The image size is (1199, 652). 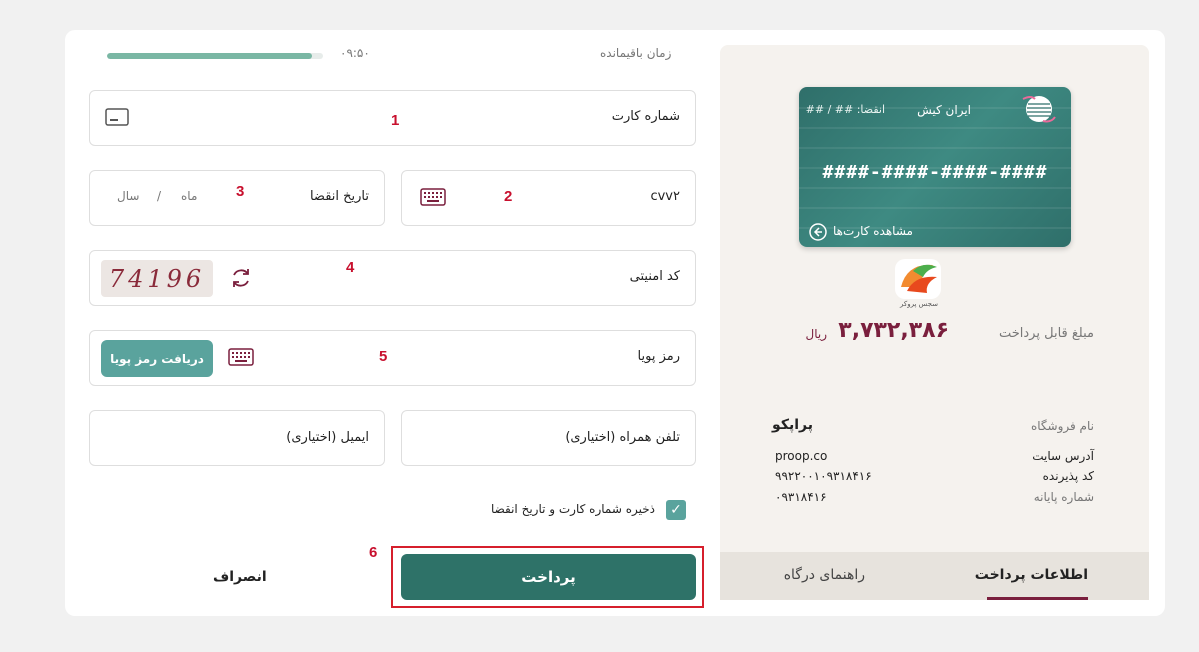 I want to click on annotation-6: 6, so click(x=373, y=552).